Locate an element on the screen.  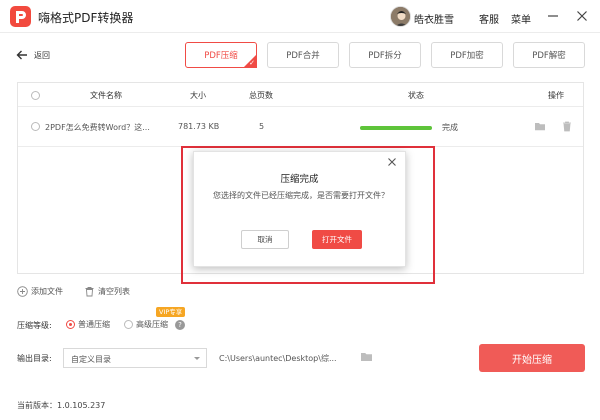
cancel-button: 取消 is located at coordinates (265, 239).